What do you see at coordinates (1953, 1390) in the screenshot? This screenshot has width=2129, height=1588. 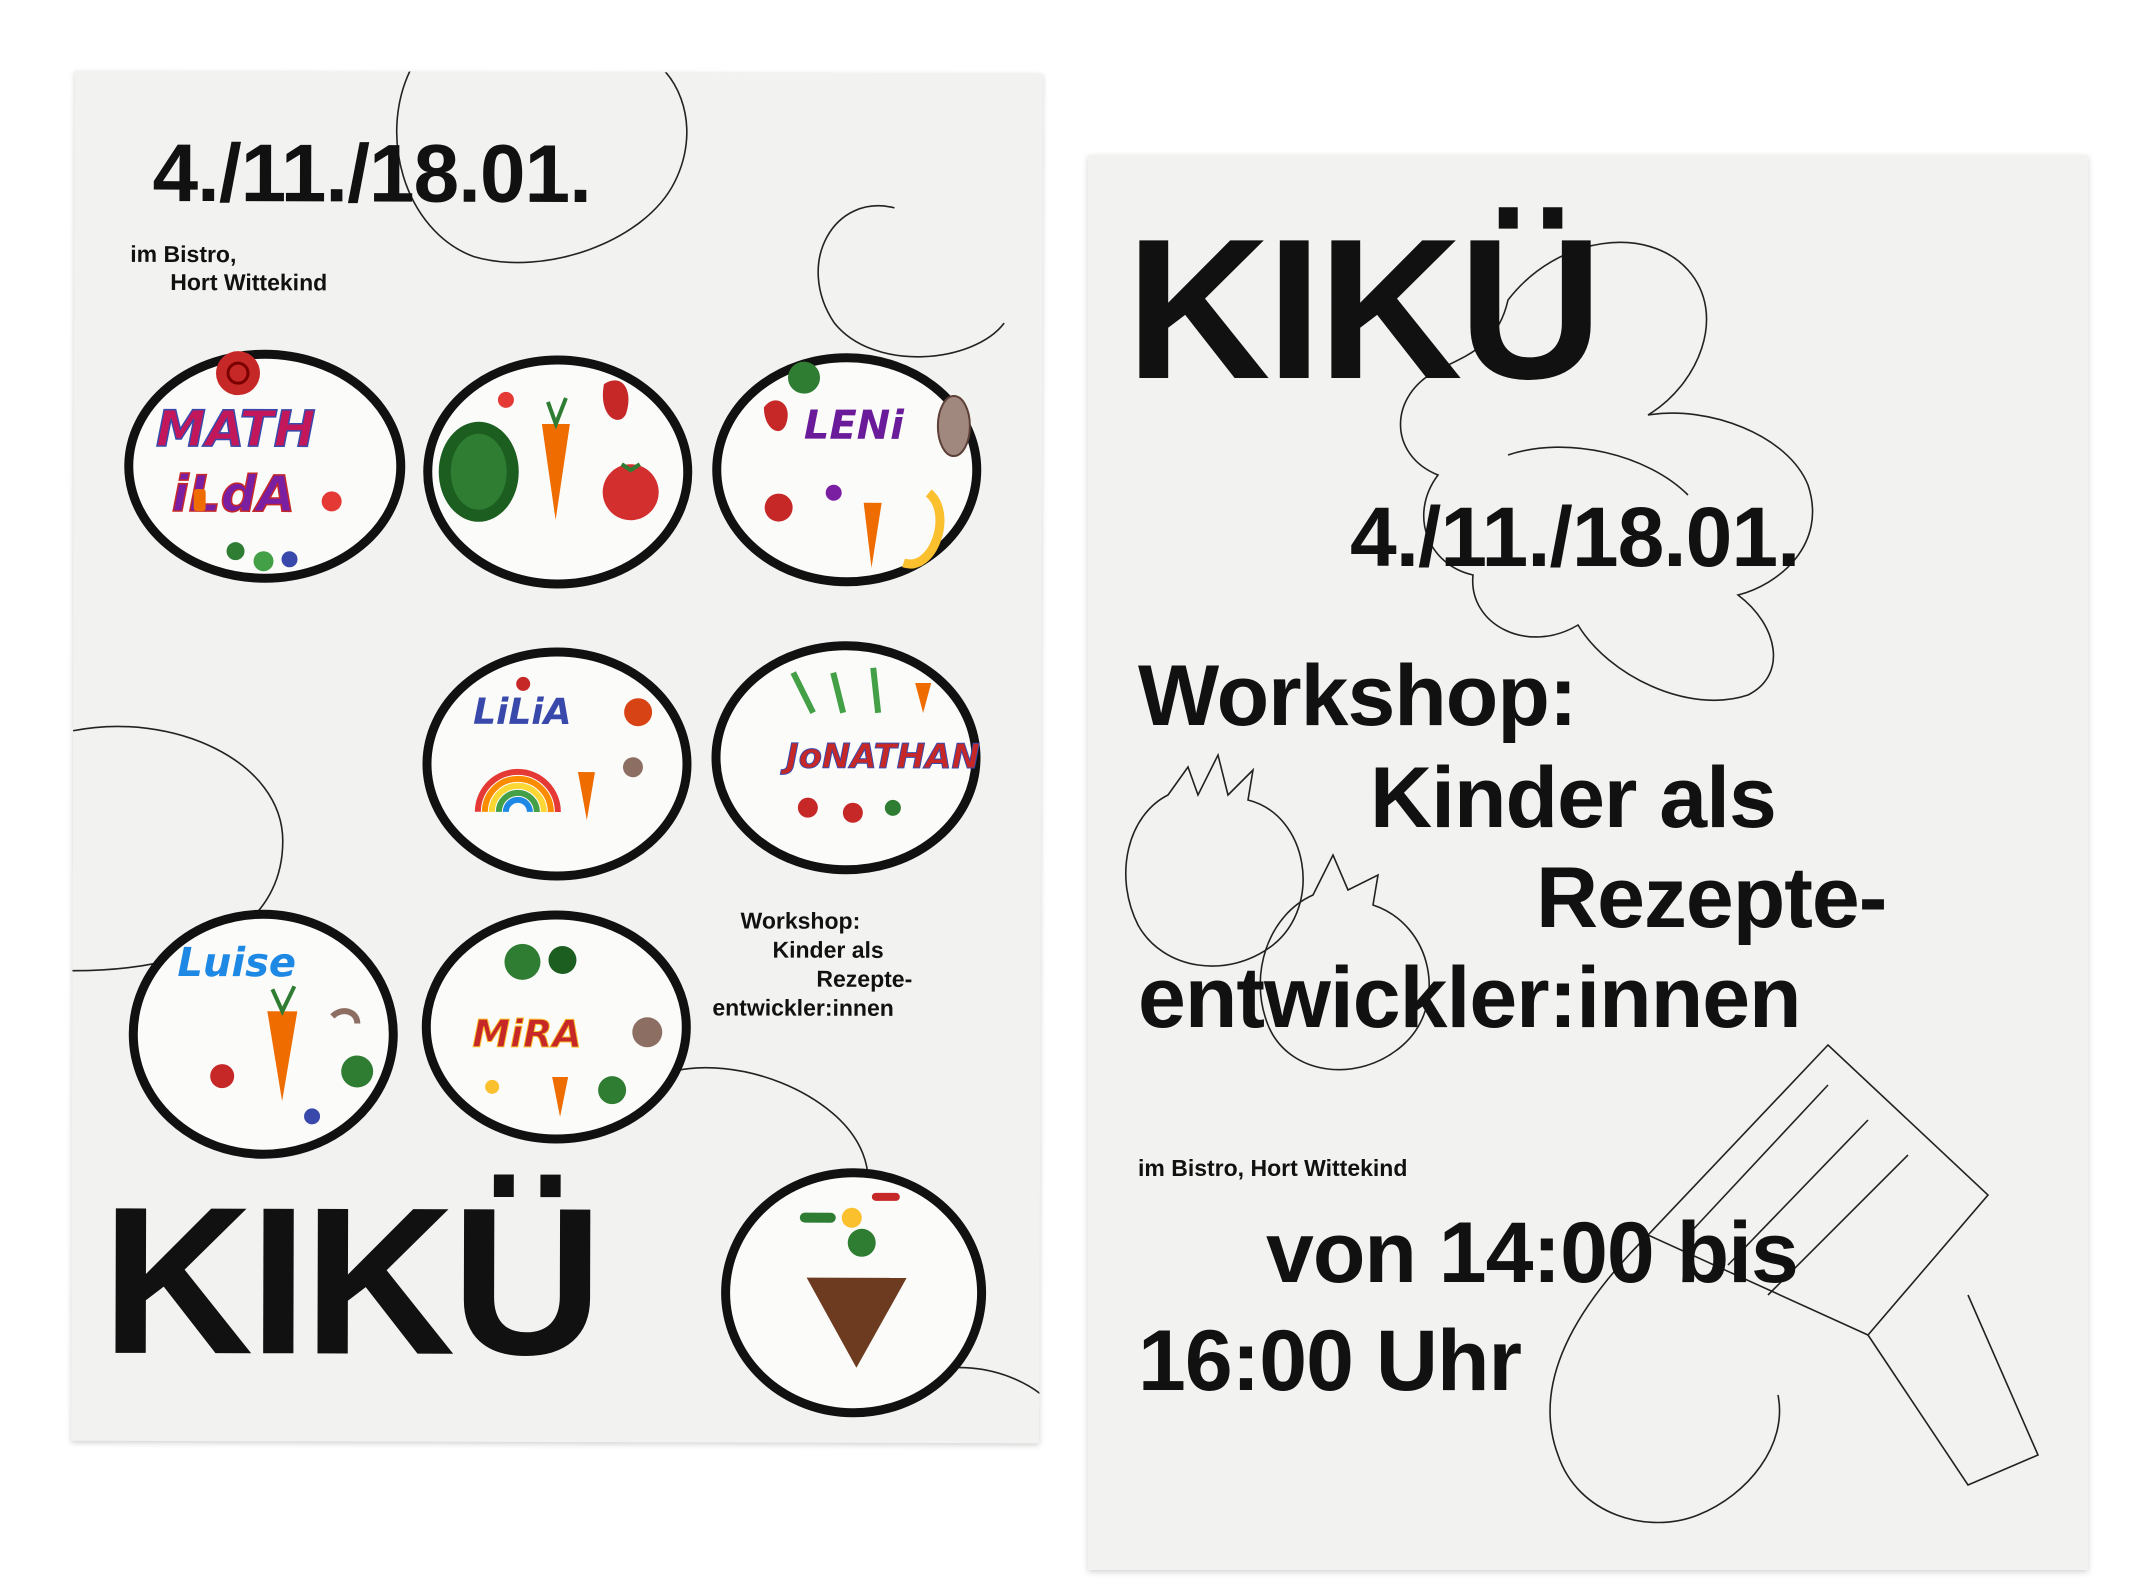 I see `handle-outline-icon` at bounding box center [1953, 1390].